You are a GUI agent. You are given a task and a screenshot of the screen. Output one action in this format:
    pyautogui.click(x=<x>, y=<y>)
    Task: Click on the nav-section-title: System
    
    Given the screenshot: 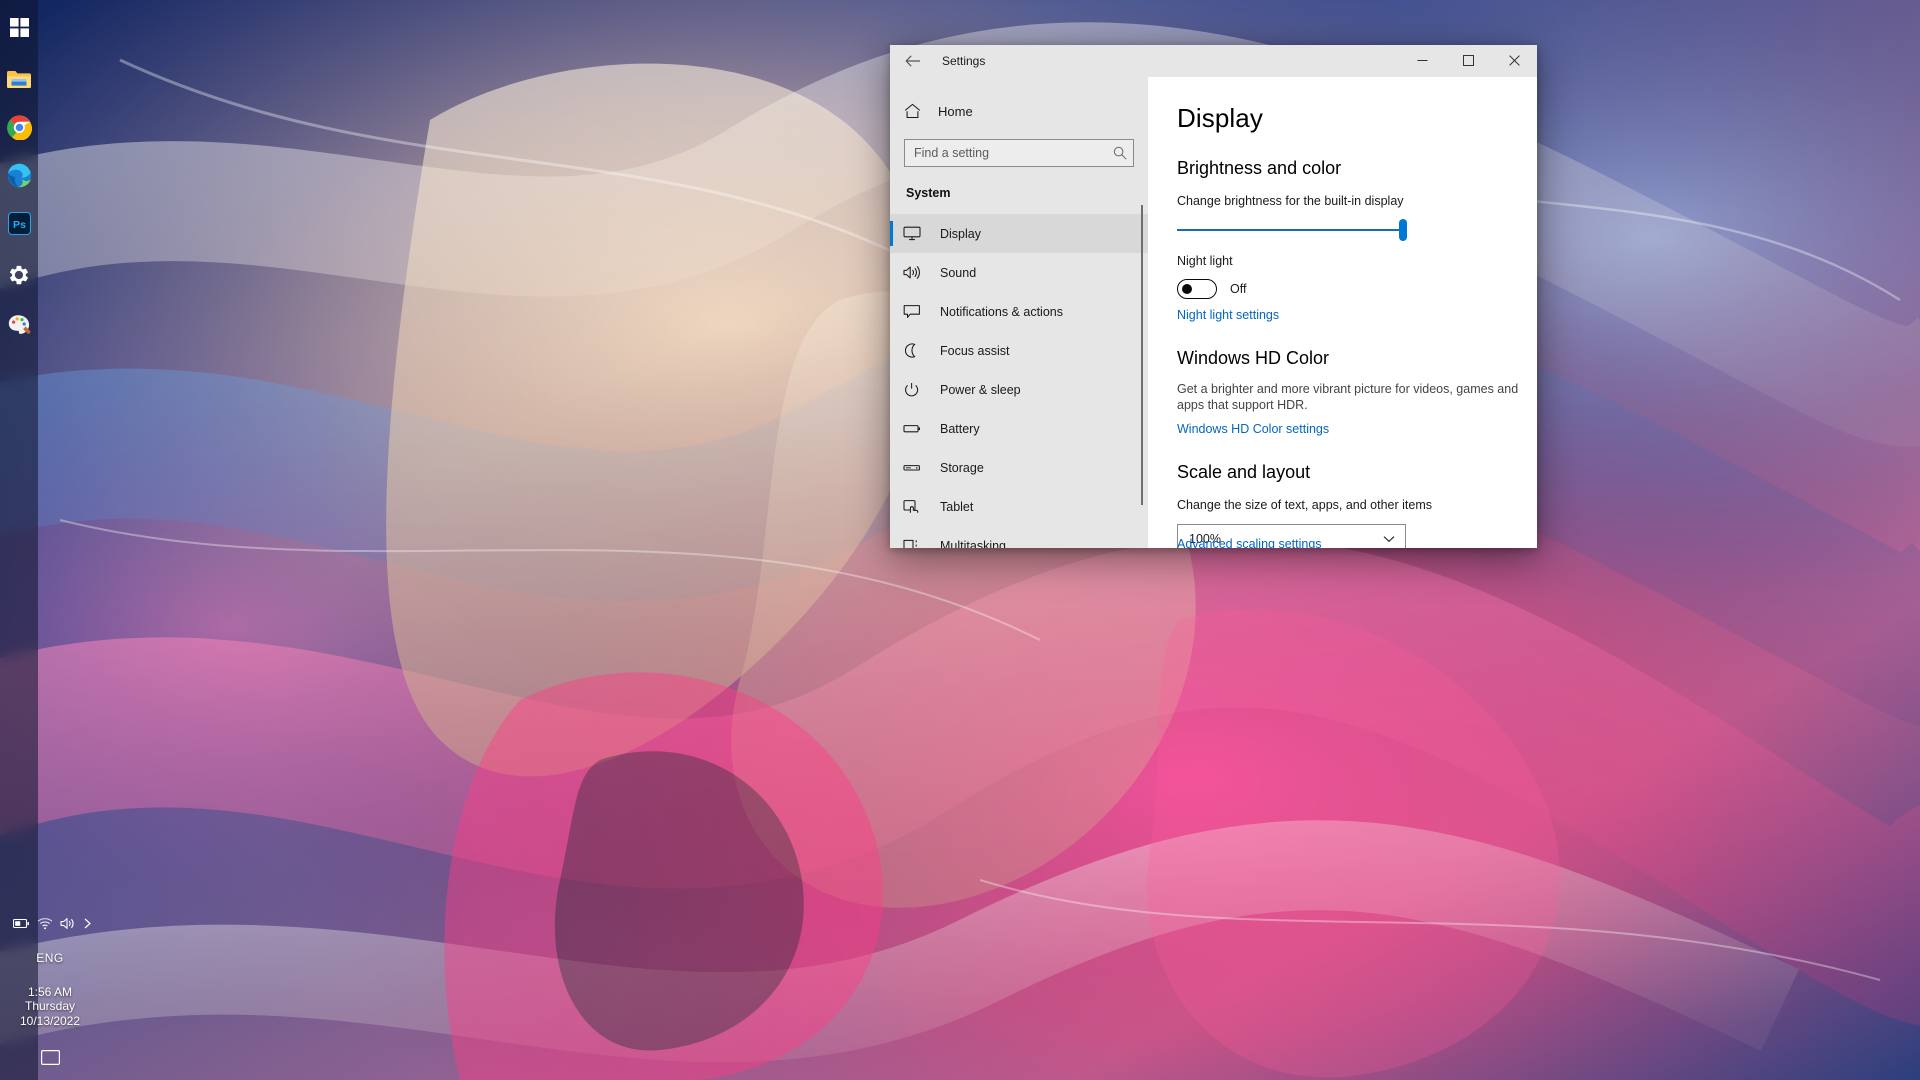 What is the action you would take?
    pyautogui.click(x=928, y=193)
    